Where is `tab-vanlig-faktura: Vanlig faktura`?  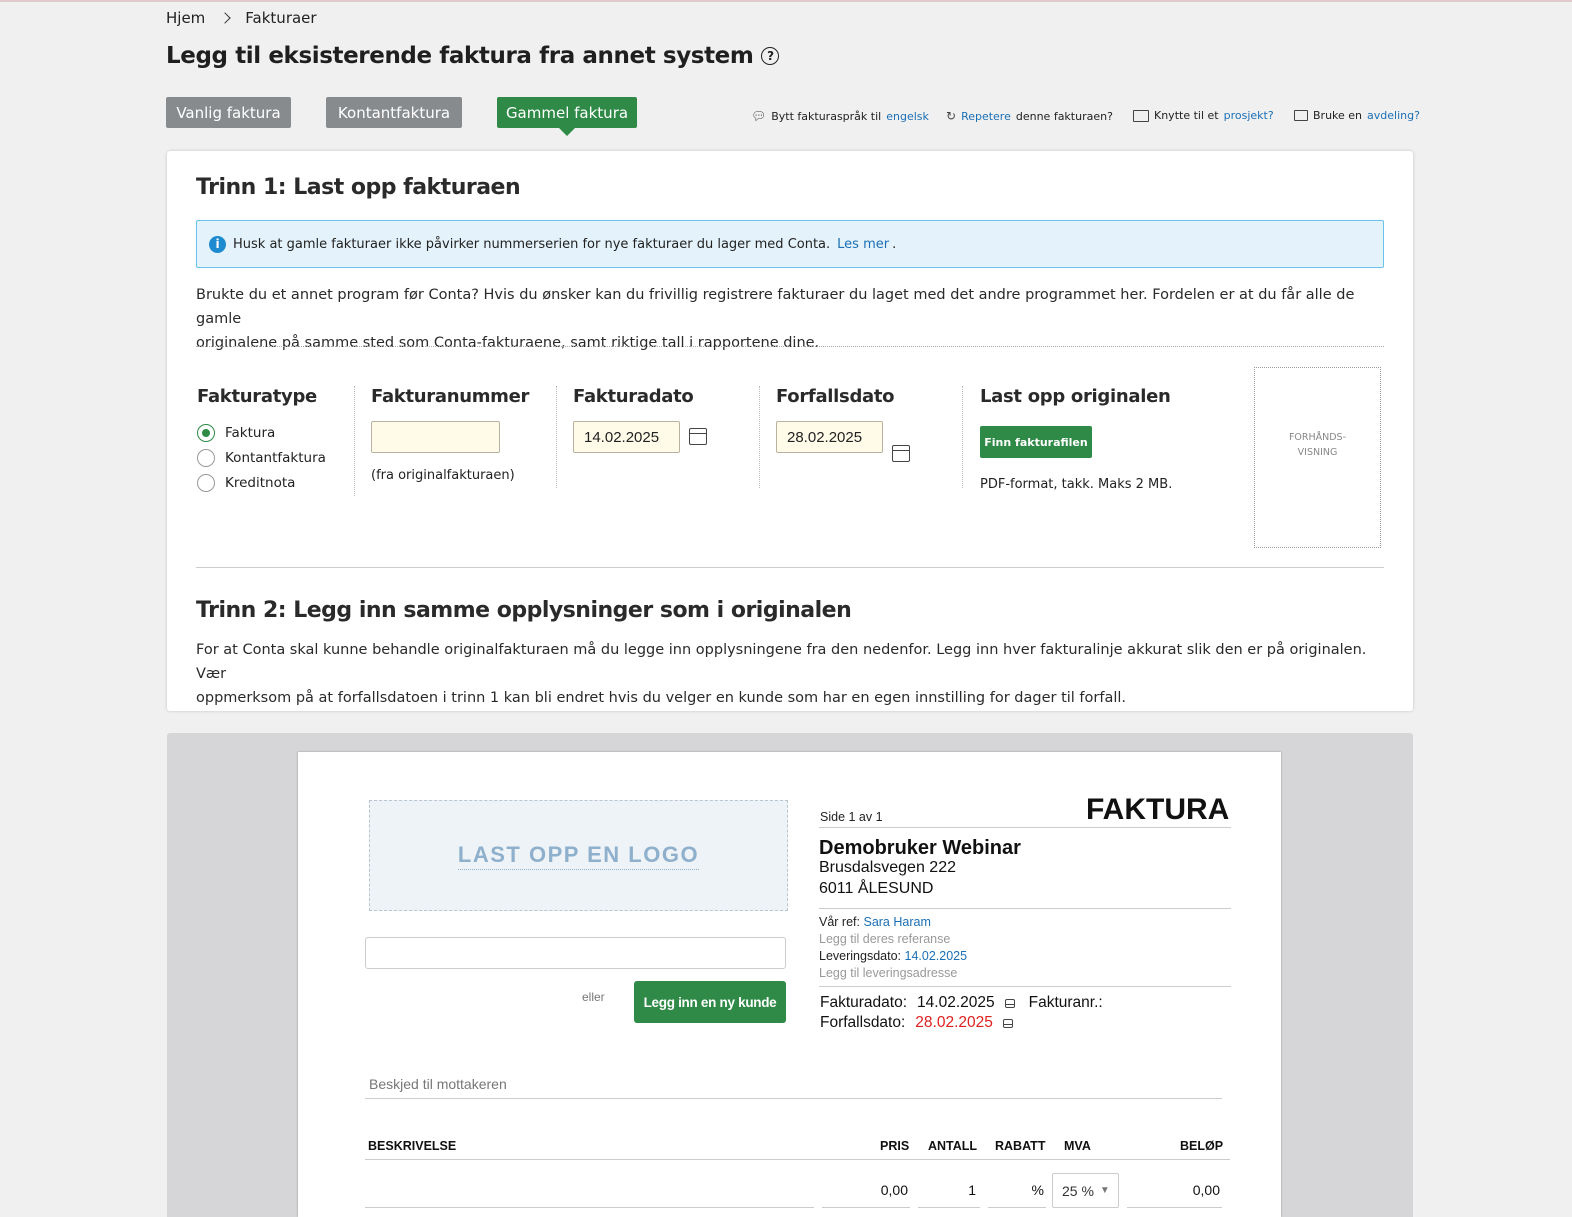 tab-vanlig-faktura: Vanlig faktura is located at coordinates (228, 112).